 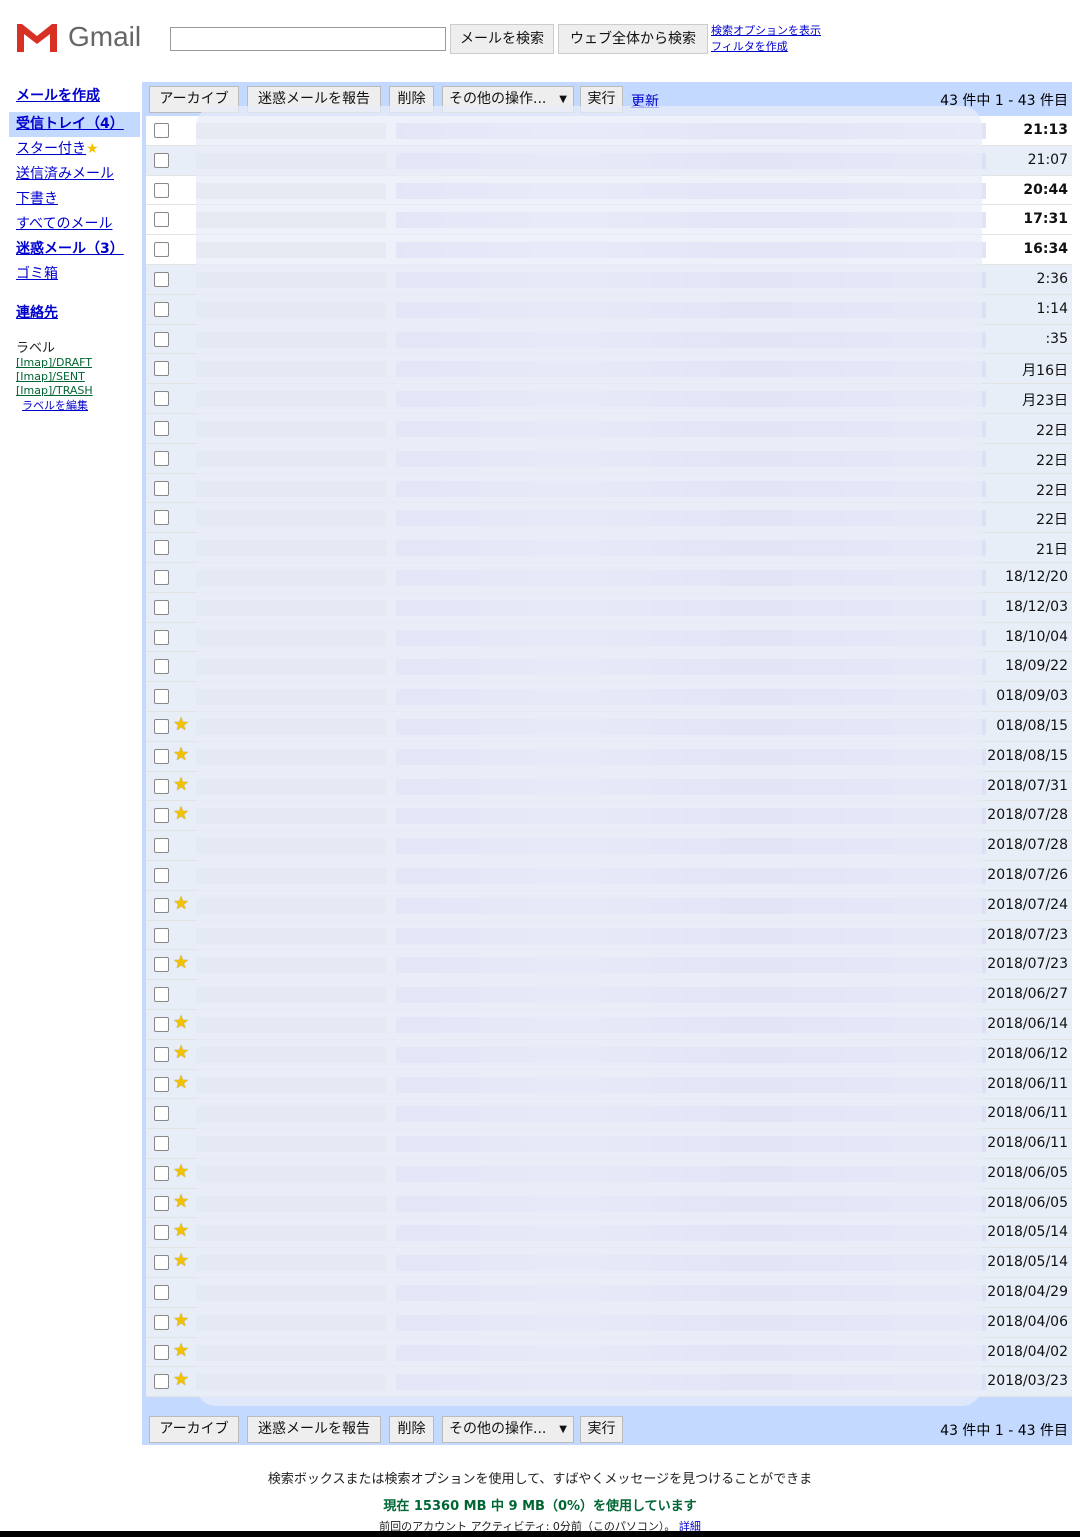 What do you see at coordinates (70, 224) in the screenshot?
I see `sidebar-item-all-mail: すべてのメール` at bounding box center [70, 224].